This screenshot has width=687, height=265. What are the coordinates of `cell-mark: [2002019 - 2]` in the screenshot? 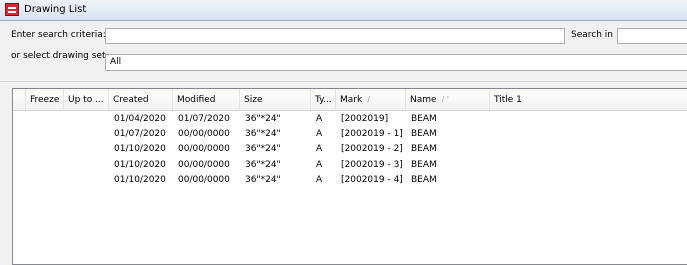 It's located at (372, 149).